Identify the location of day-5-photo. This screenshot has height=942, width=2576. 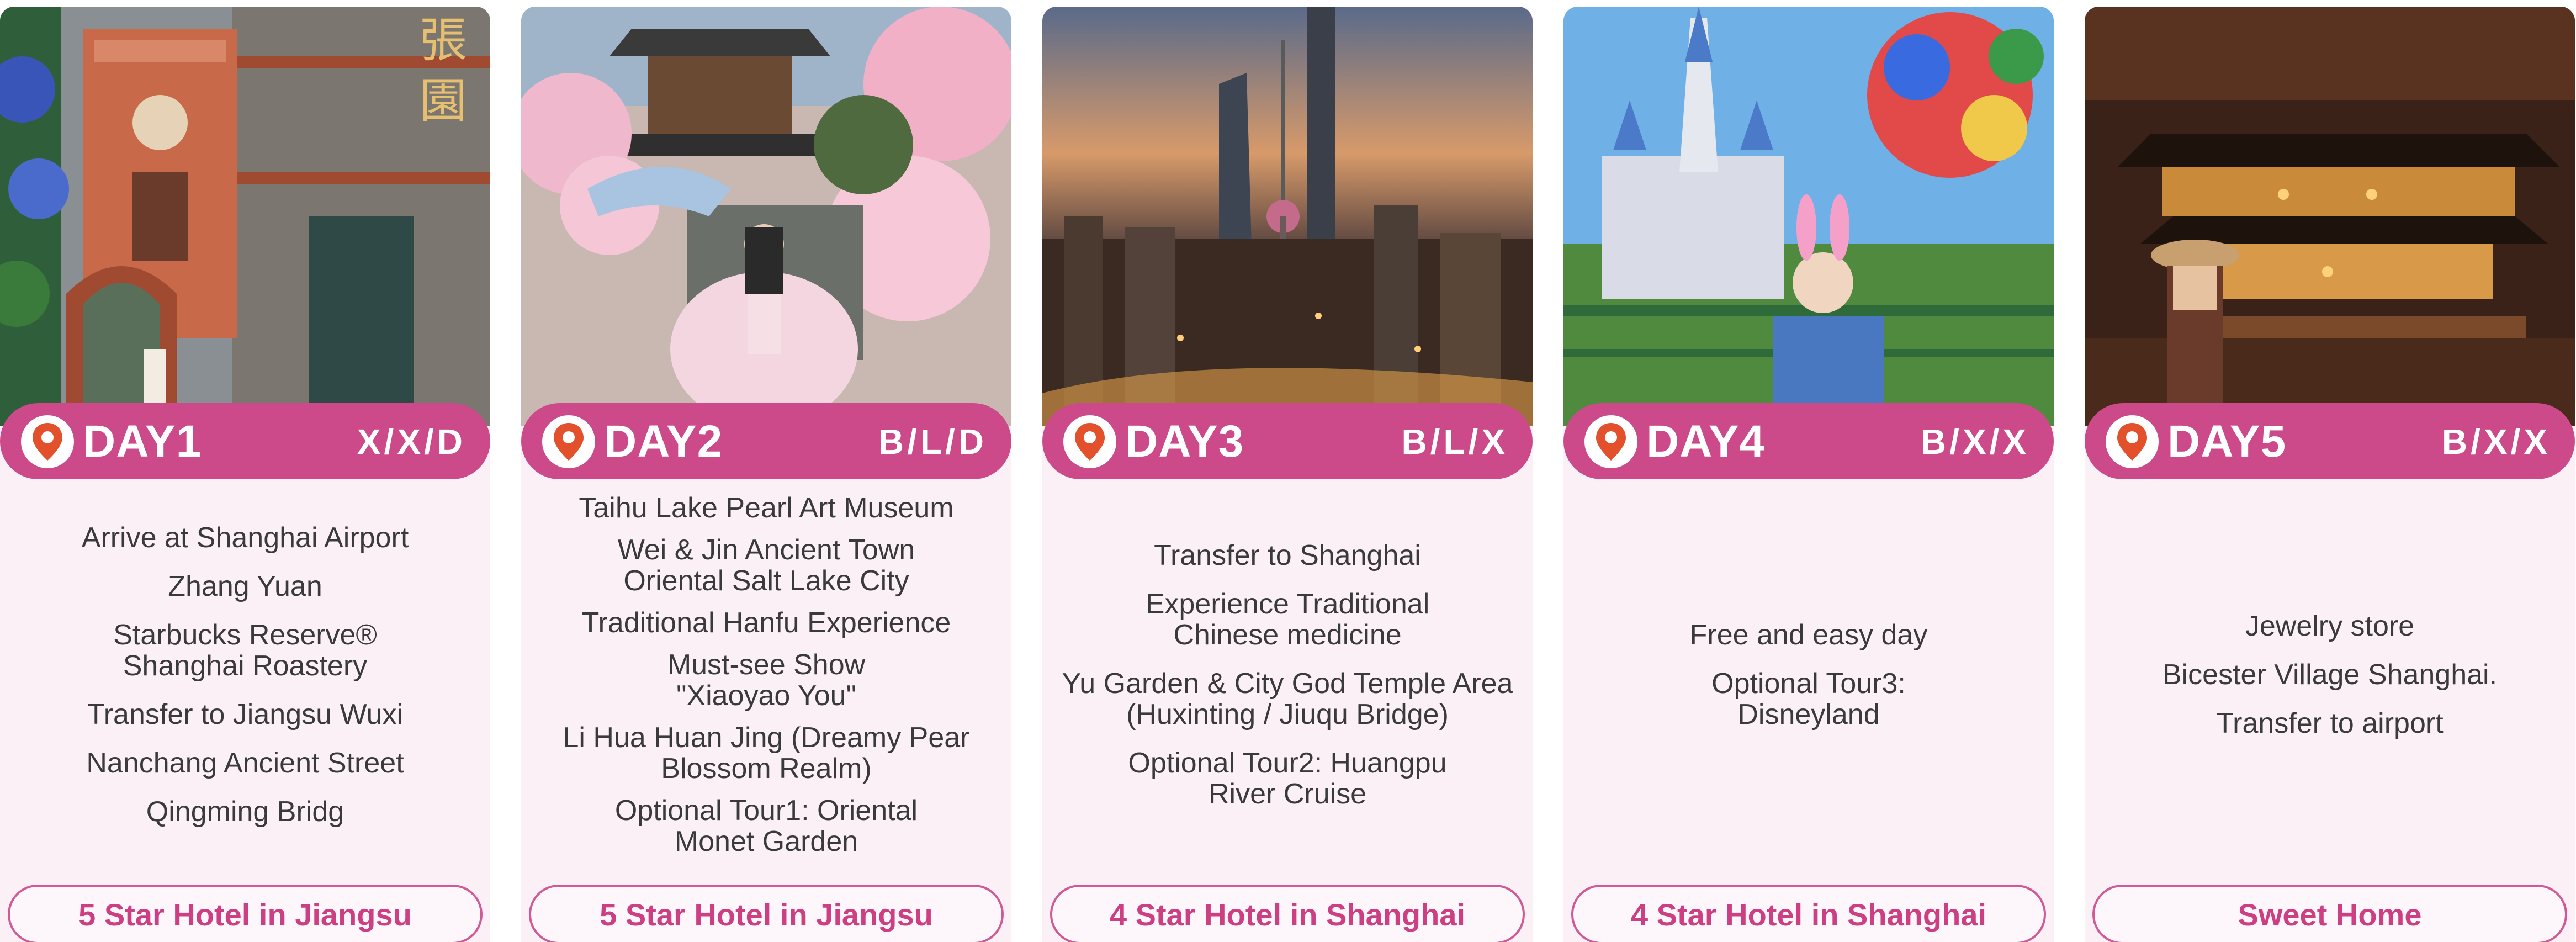
(2330, 216).